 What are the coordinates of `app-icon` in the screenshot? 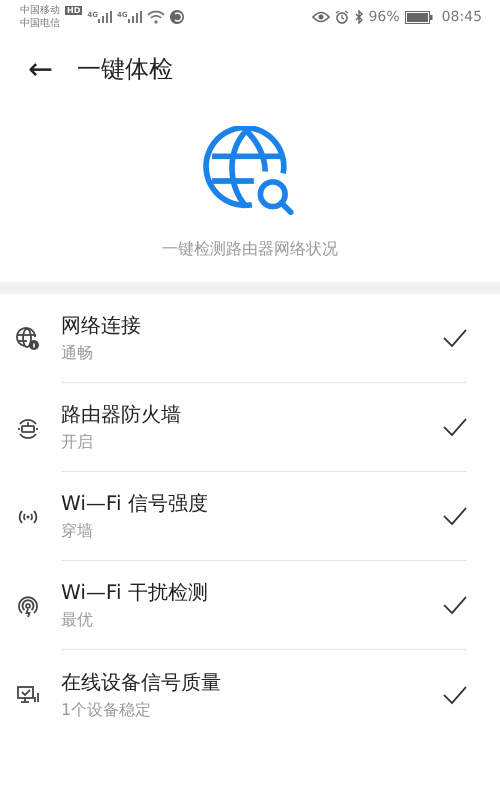 It's located at (177, 17).